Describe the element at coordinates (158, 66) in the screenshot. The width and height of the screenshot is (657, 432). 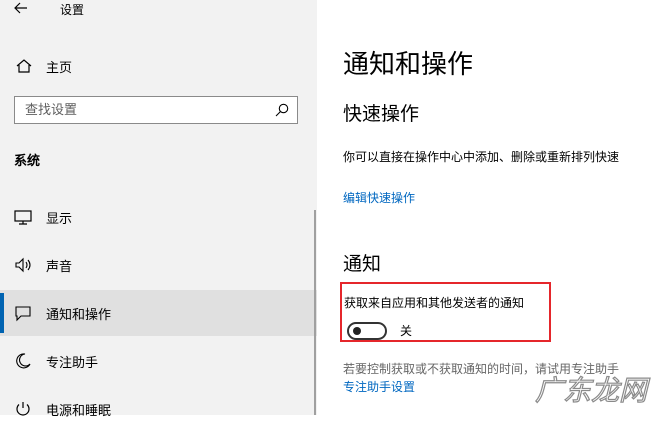
I see `sidebar-item-home: 主页` at that location.